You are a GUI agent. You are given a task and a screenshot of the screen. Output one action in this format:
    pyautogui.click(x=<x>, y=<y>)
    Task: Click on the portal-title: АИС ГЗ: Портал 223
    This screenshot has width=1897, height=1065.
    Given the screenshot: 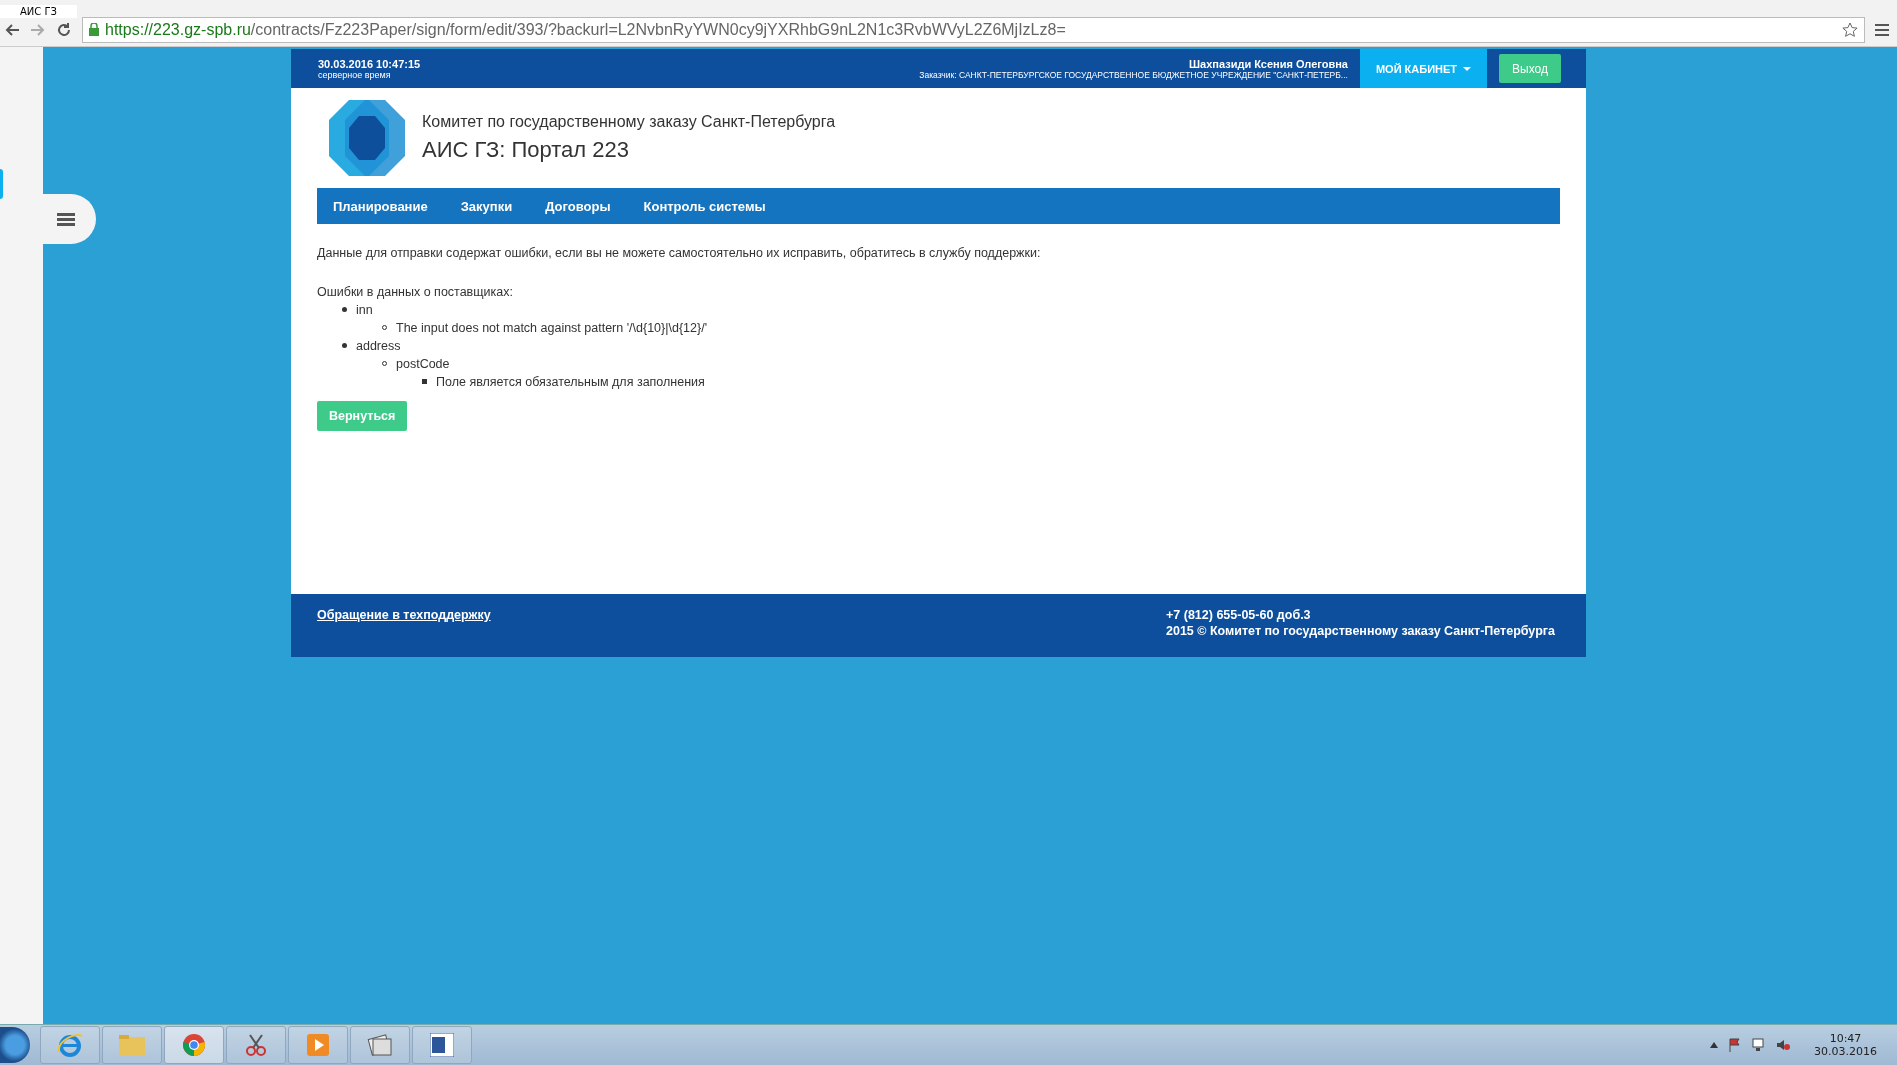 What is the action you would take?
    pyautogui.click(x=526, y=150)
    